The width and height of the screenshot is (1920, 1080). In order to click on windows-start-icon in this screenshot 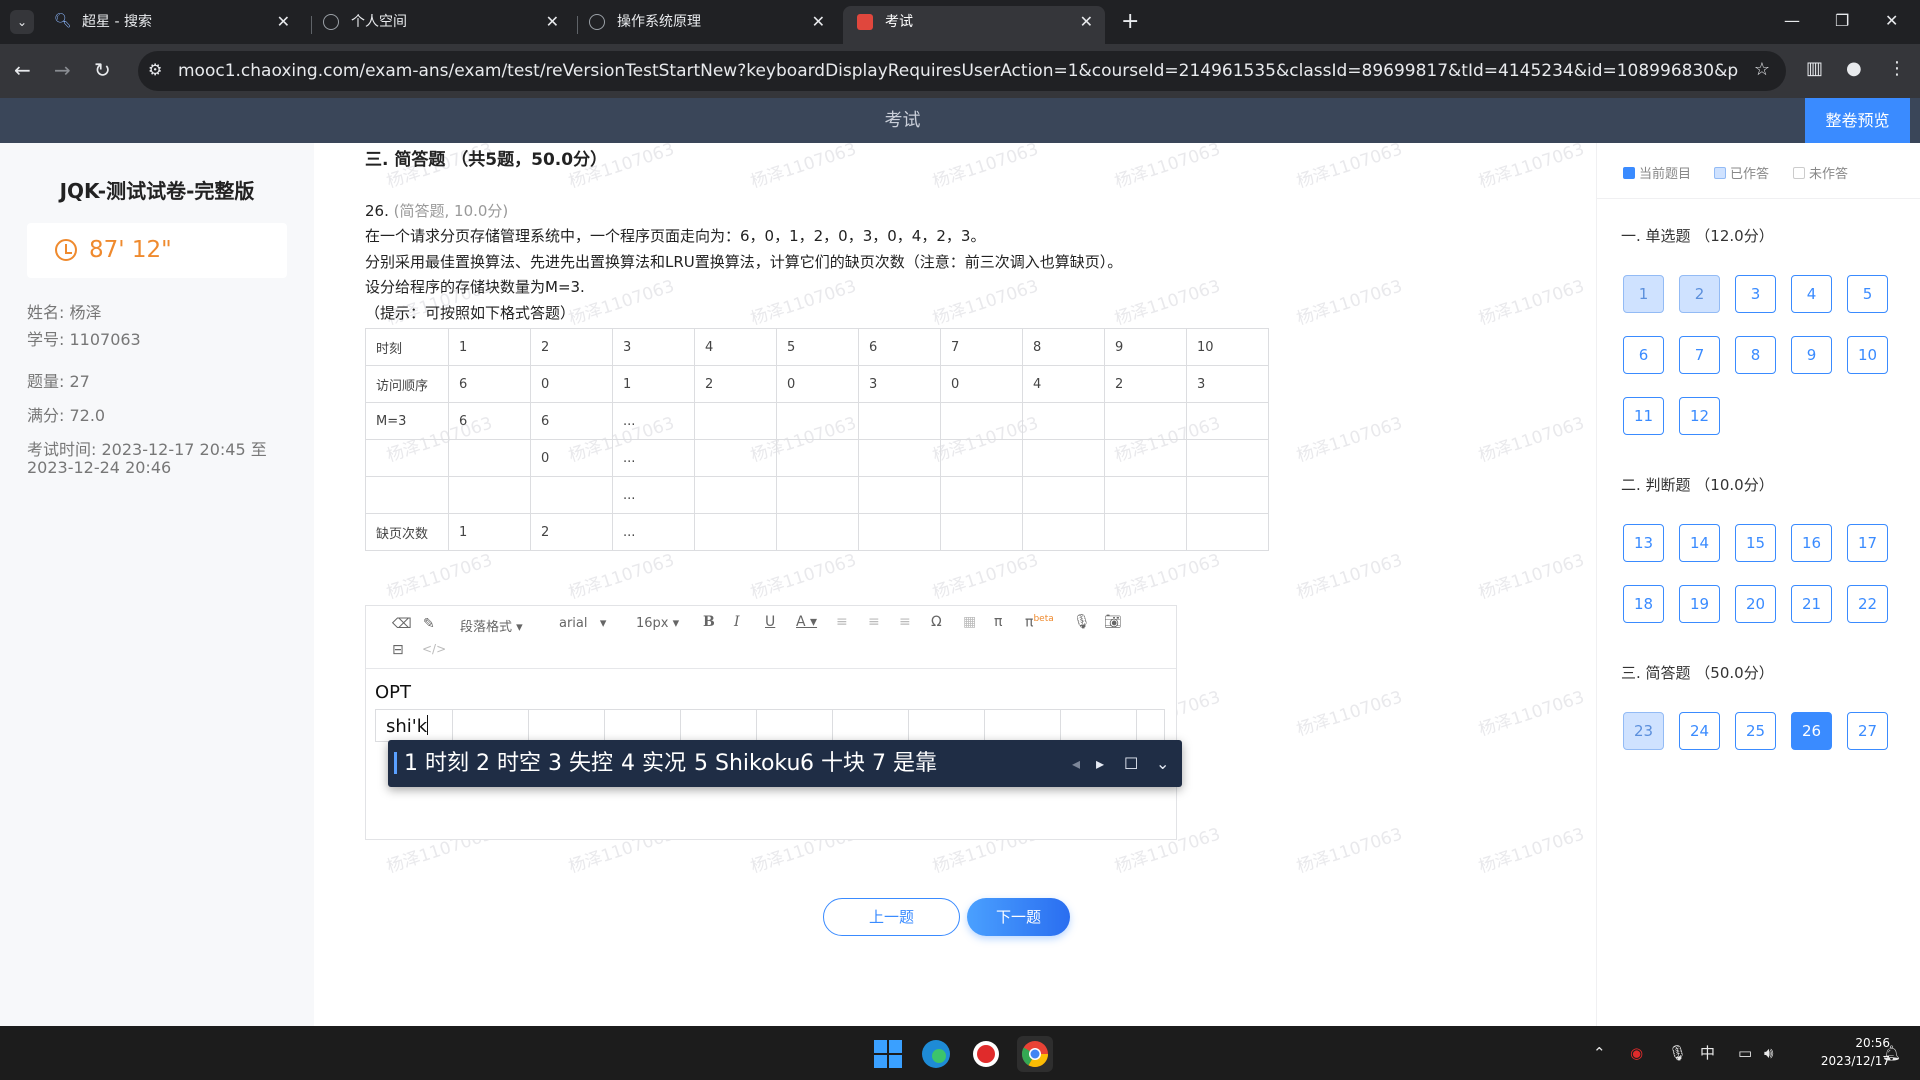, I will do `click(888, 1054)`.